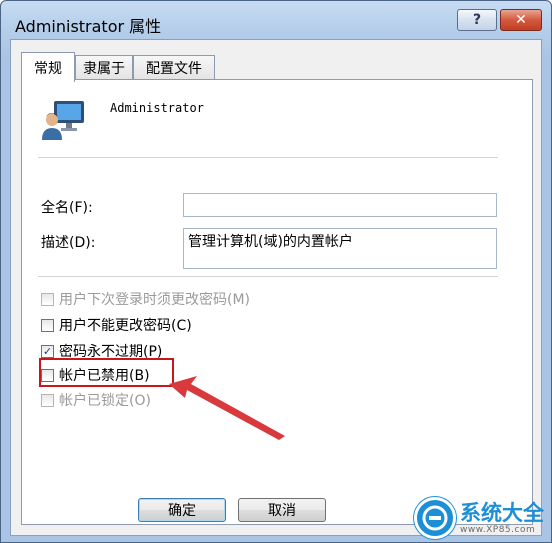  I want to click on close-icon: ✕, so click(521, 20).